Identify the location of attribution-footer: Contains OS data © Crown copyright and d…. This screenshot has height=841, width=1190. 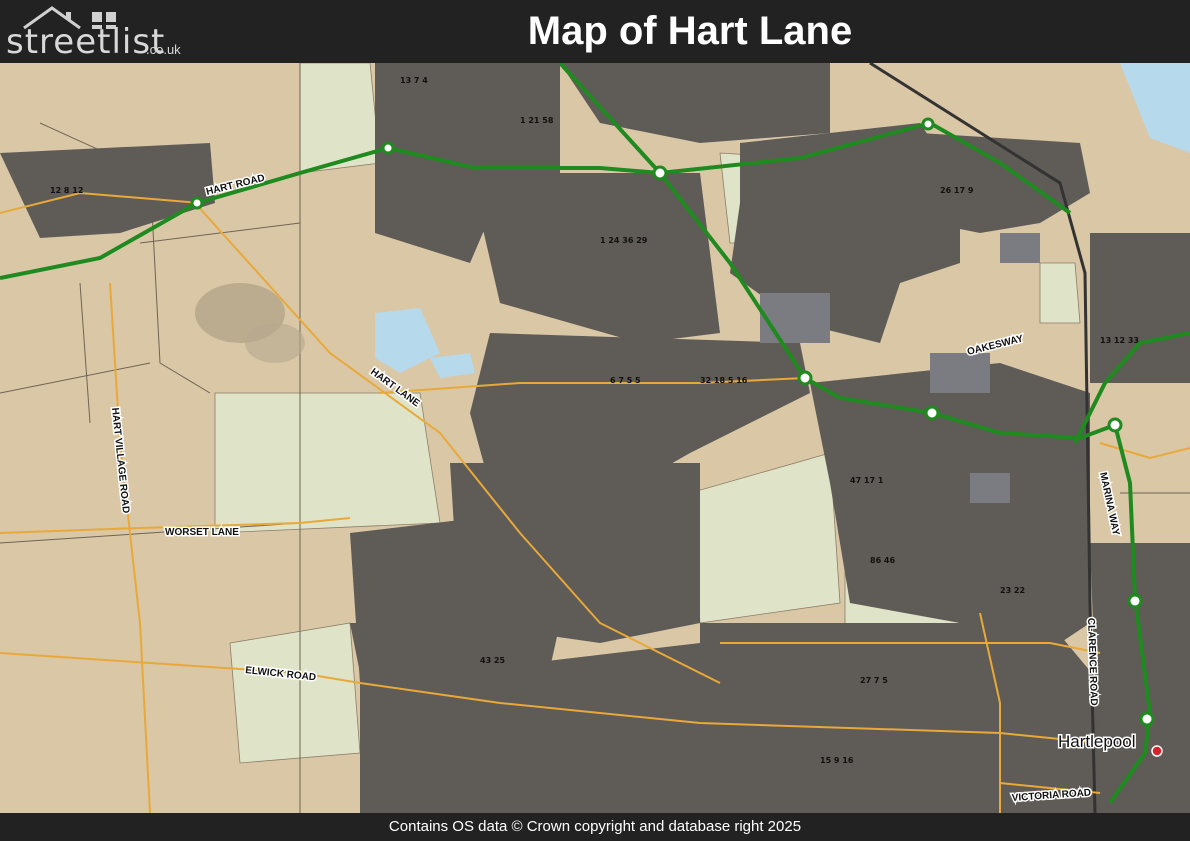
(595, 827).